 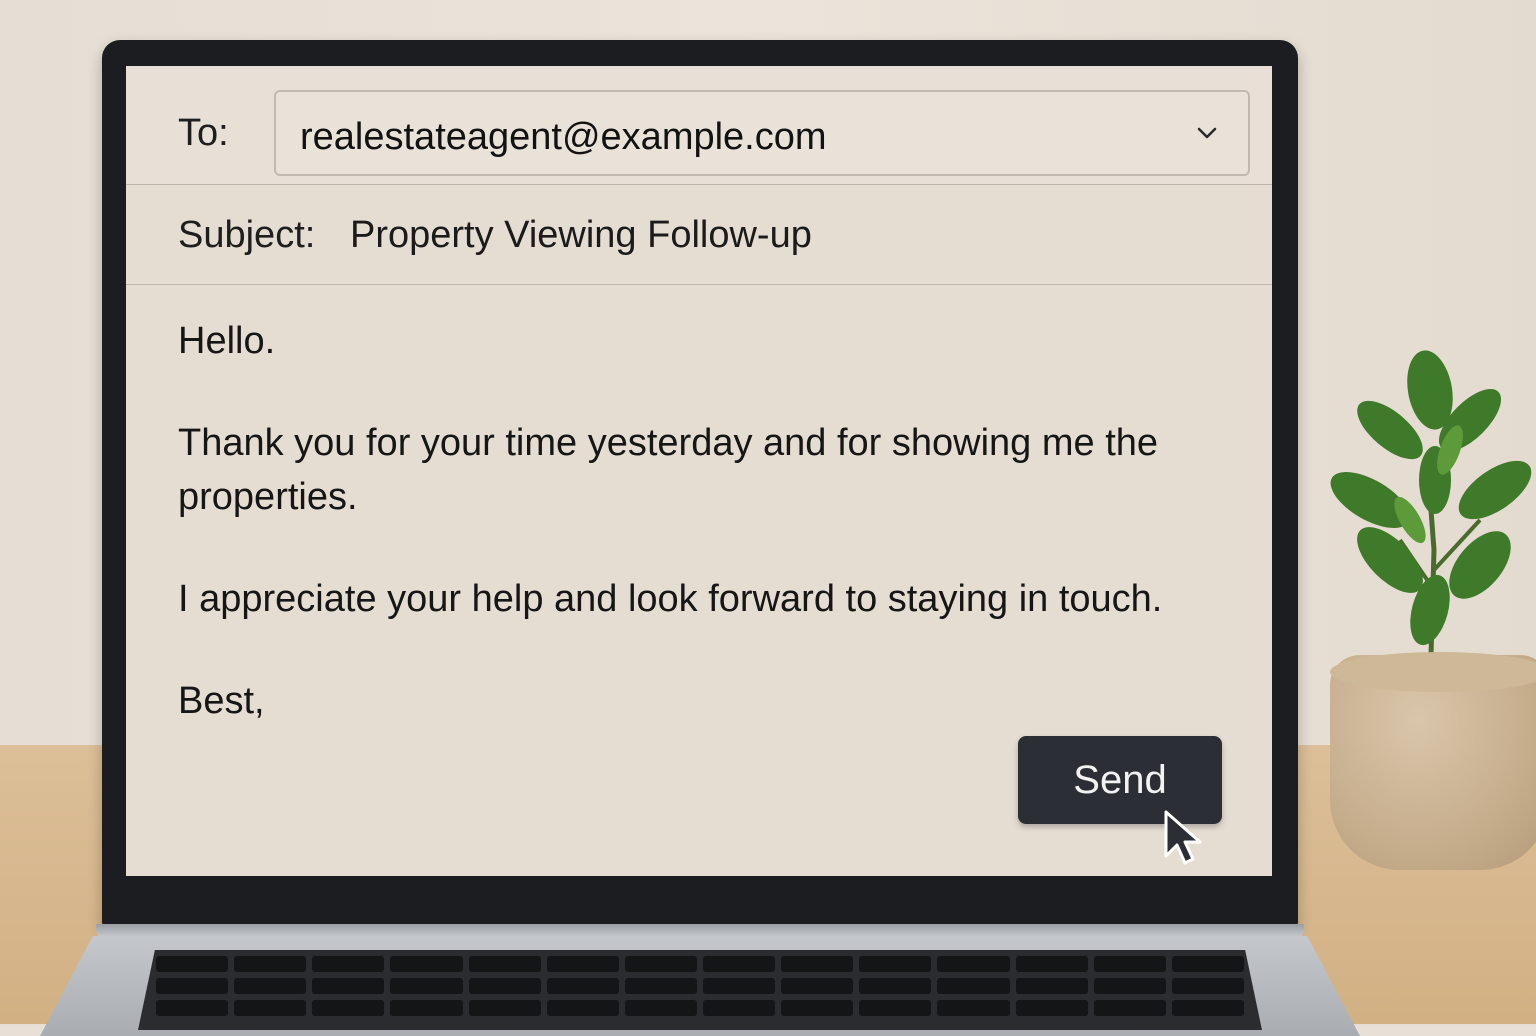 What do you see at coordinates (581, 235) in the screenshot?
I see `subject-field: Property Viewing Follow-up` at bounding box center [581, 235].